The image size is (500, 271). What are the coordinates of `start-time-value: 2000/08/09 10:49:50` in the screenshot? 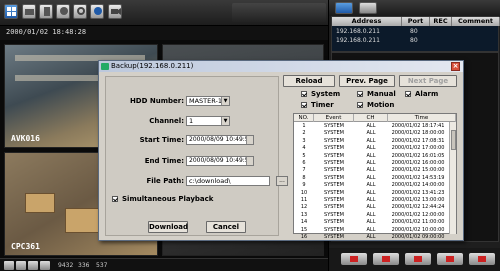 It's located at (221, 139).